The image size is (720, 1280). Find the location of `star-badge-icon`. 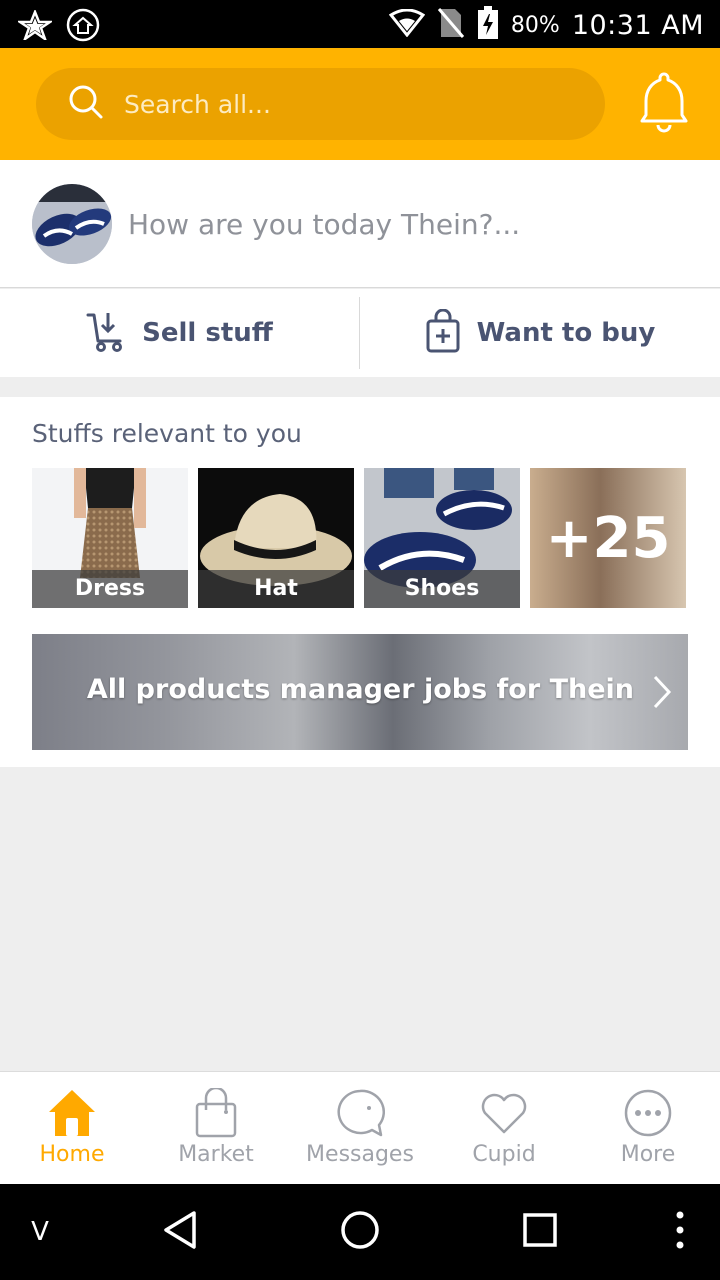

star-badge-icon is located at coordinates (35, 26).